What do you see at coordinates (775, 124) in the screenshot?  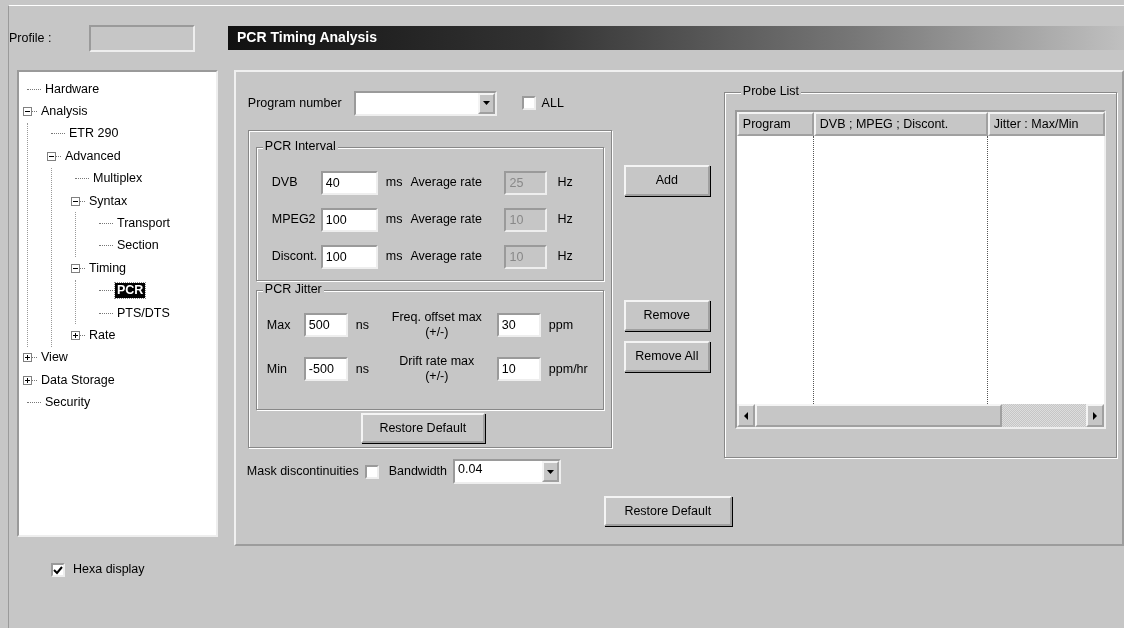 I see `column-header: Program` at bounding box center [775, 124].